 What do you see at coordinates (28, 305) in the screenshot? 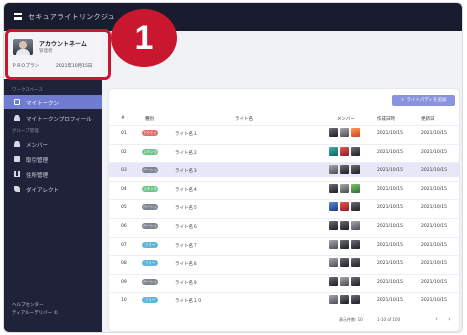
I see `help-center-link: ヘルプセンター` at bounding box center [28, 305].